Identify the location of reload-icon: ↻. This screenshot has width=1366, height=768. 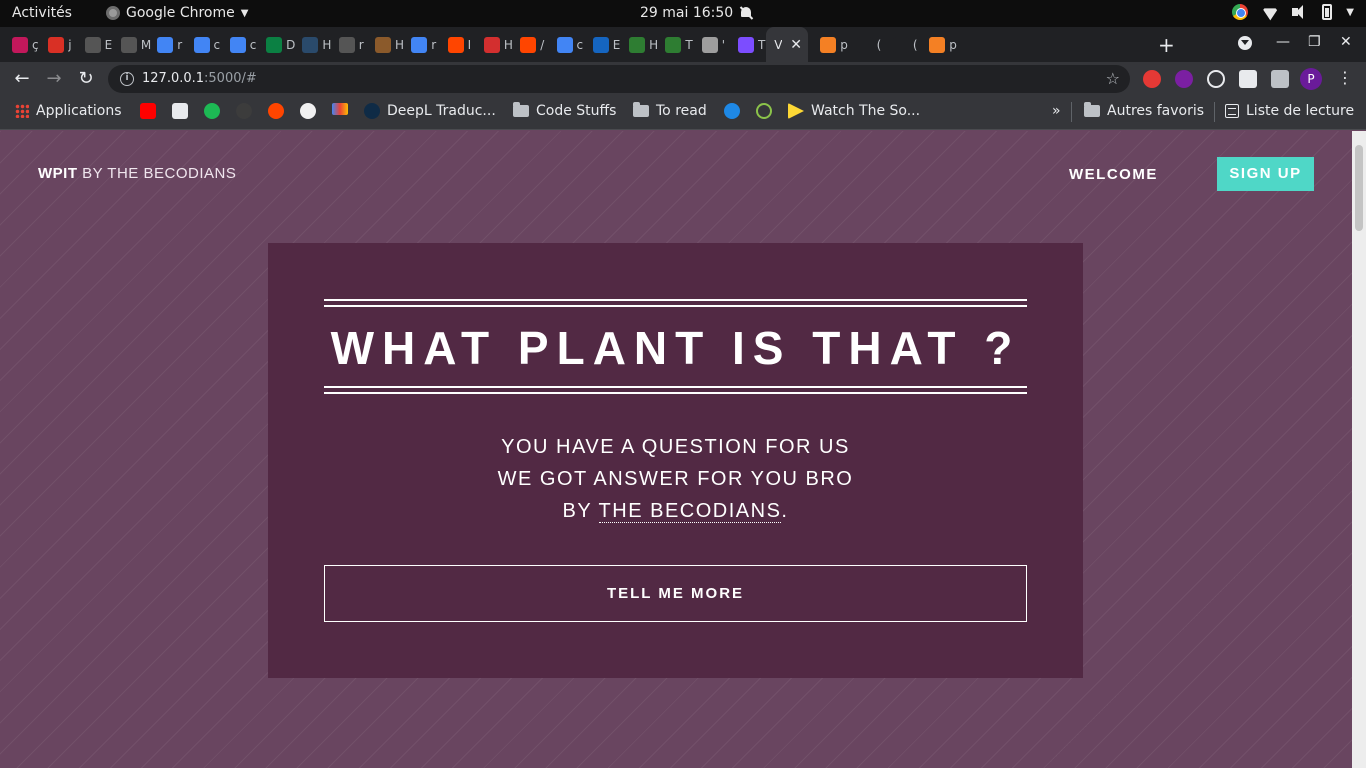
(86, 78).